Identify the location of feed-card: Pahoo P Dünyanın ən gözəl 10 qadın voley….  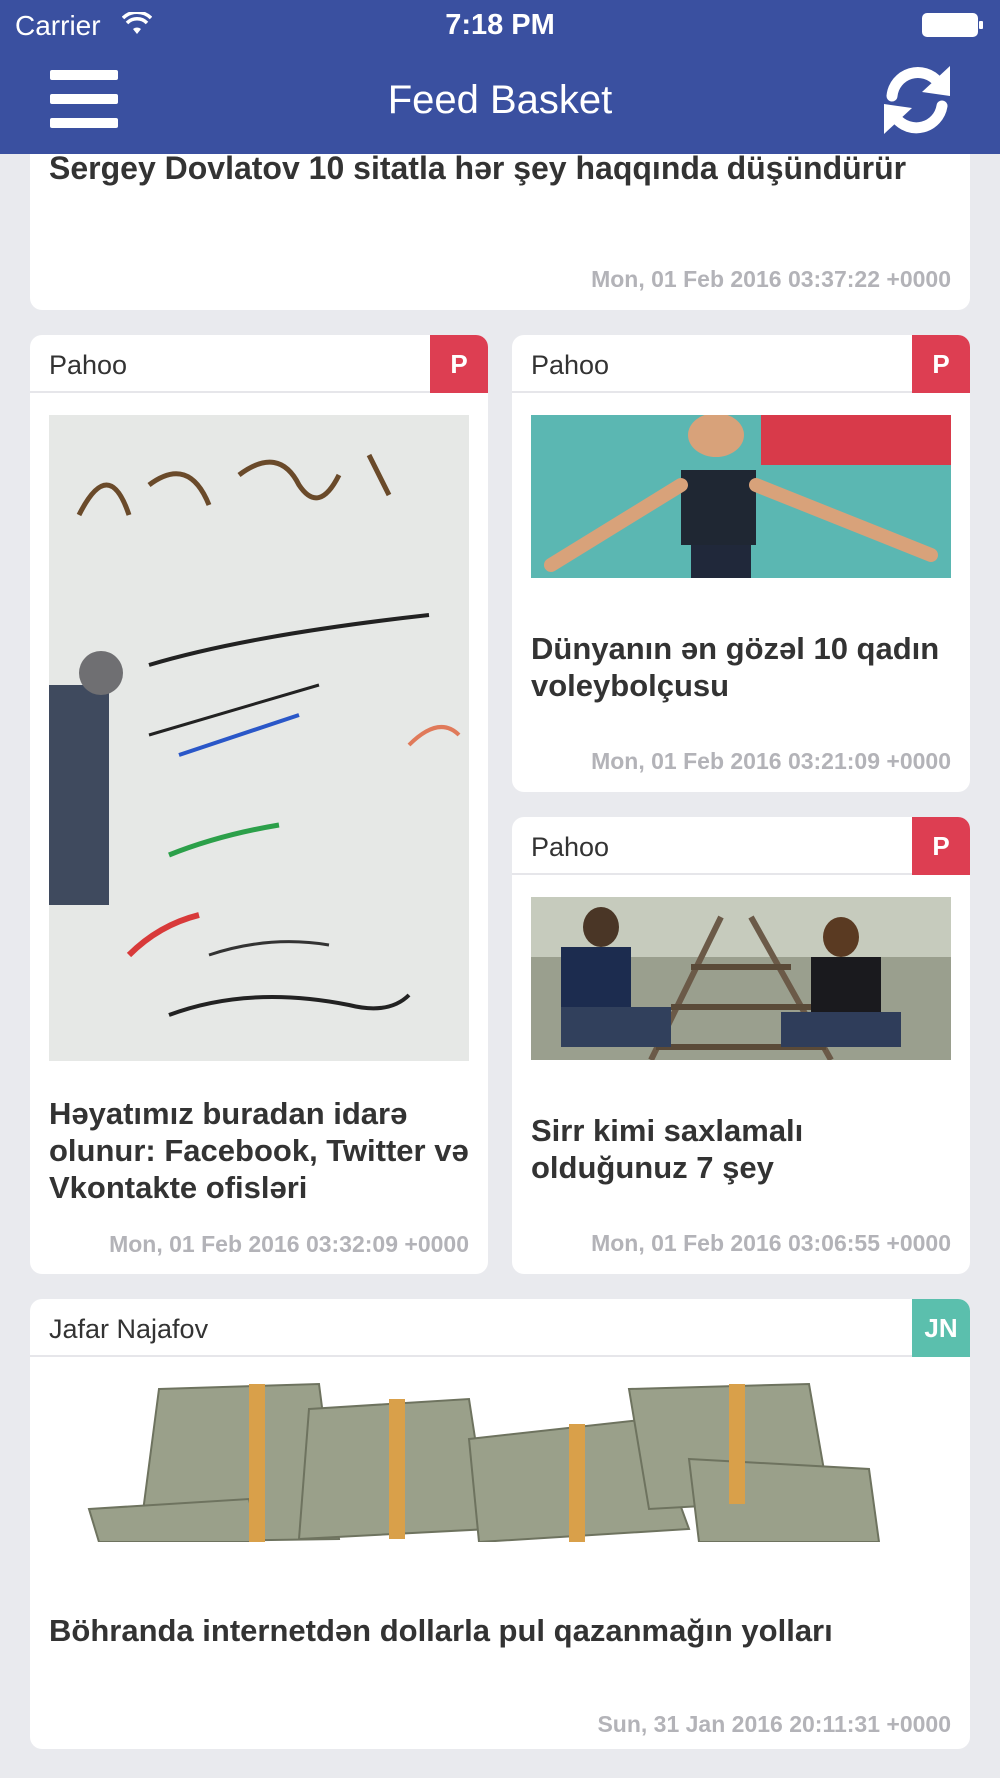
(741, 563).